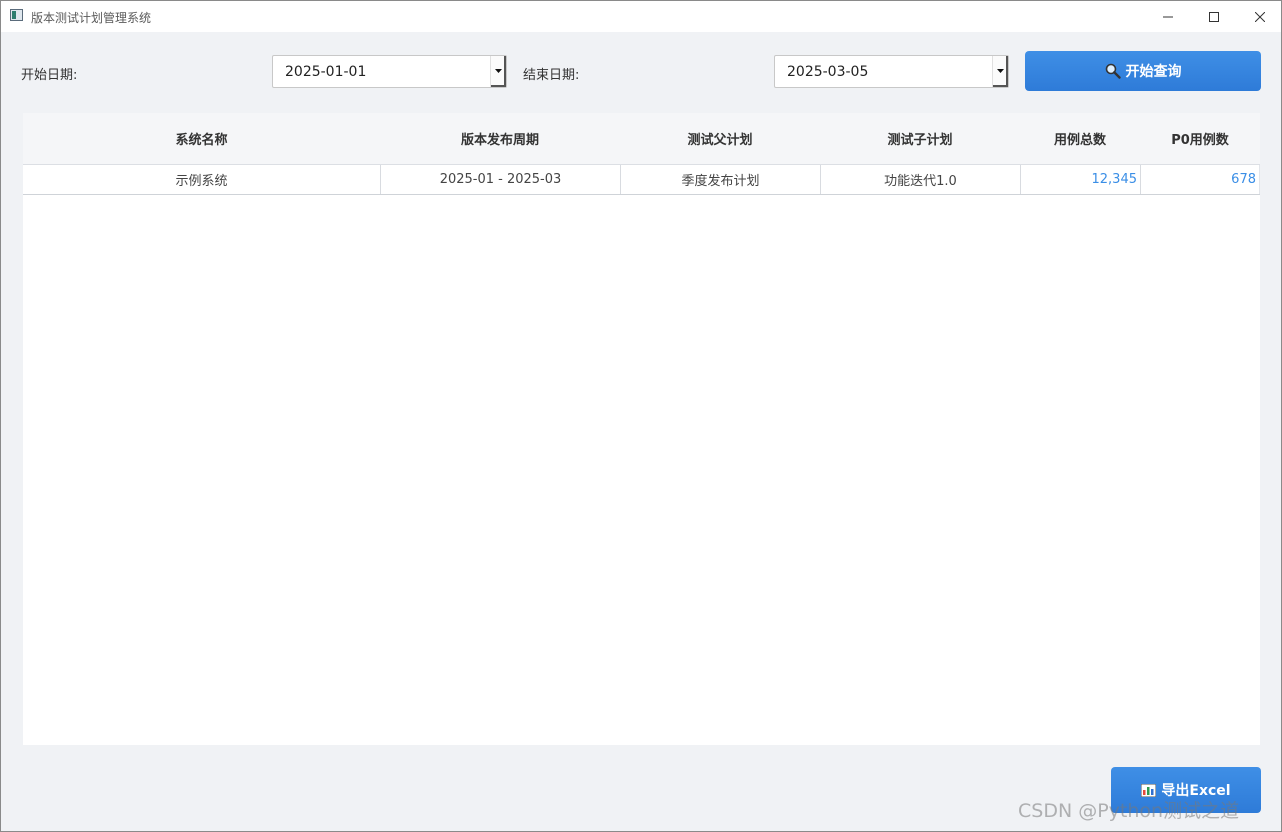  What do you see at coordinates (501, 179) in the screenshot?
I see `cell-release-cycle: 2025-01 - 2025-03` at bounding box center [501, 179].